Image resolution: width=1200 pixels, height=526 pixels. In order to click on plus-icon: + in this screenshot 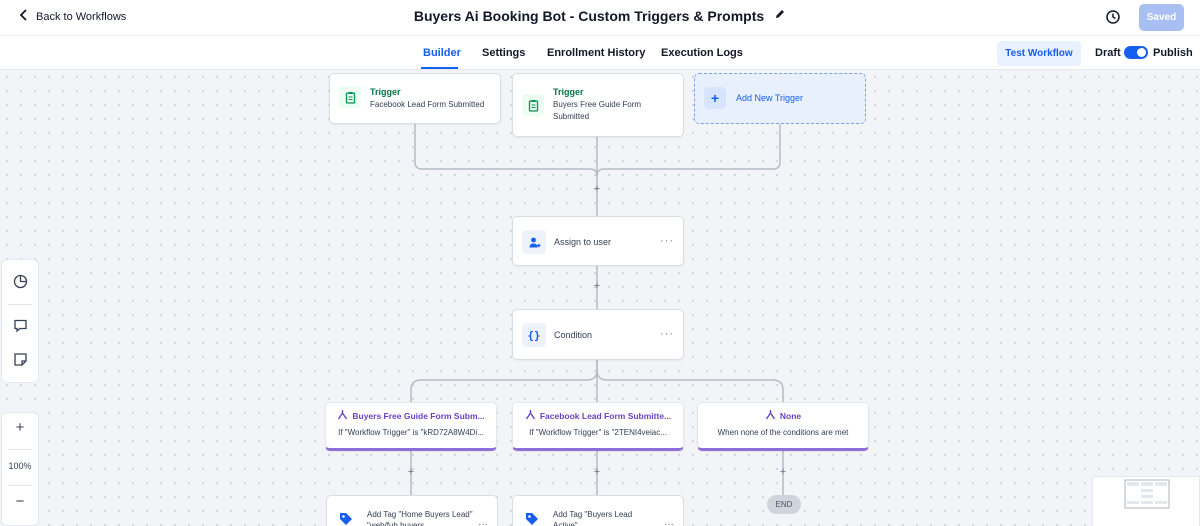, I will do `click(715, 98)`.